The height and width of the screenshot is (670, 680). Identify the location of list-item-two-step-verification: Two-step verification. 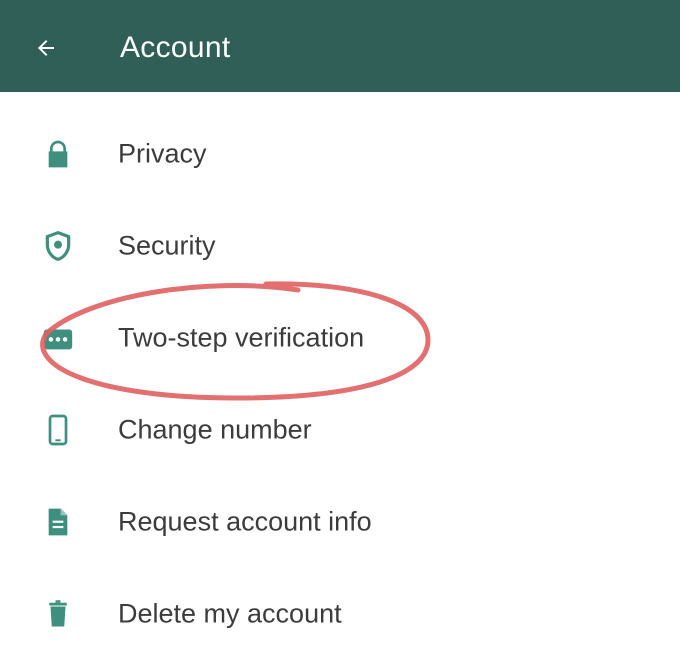
(340, 338).